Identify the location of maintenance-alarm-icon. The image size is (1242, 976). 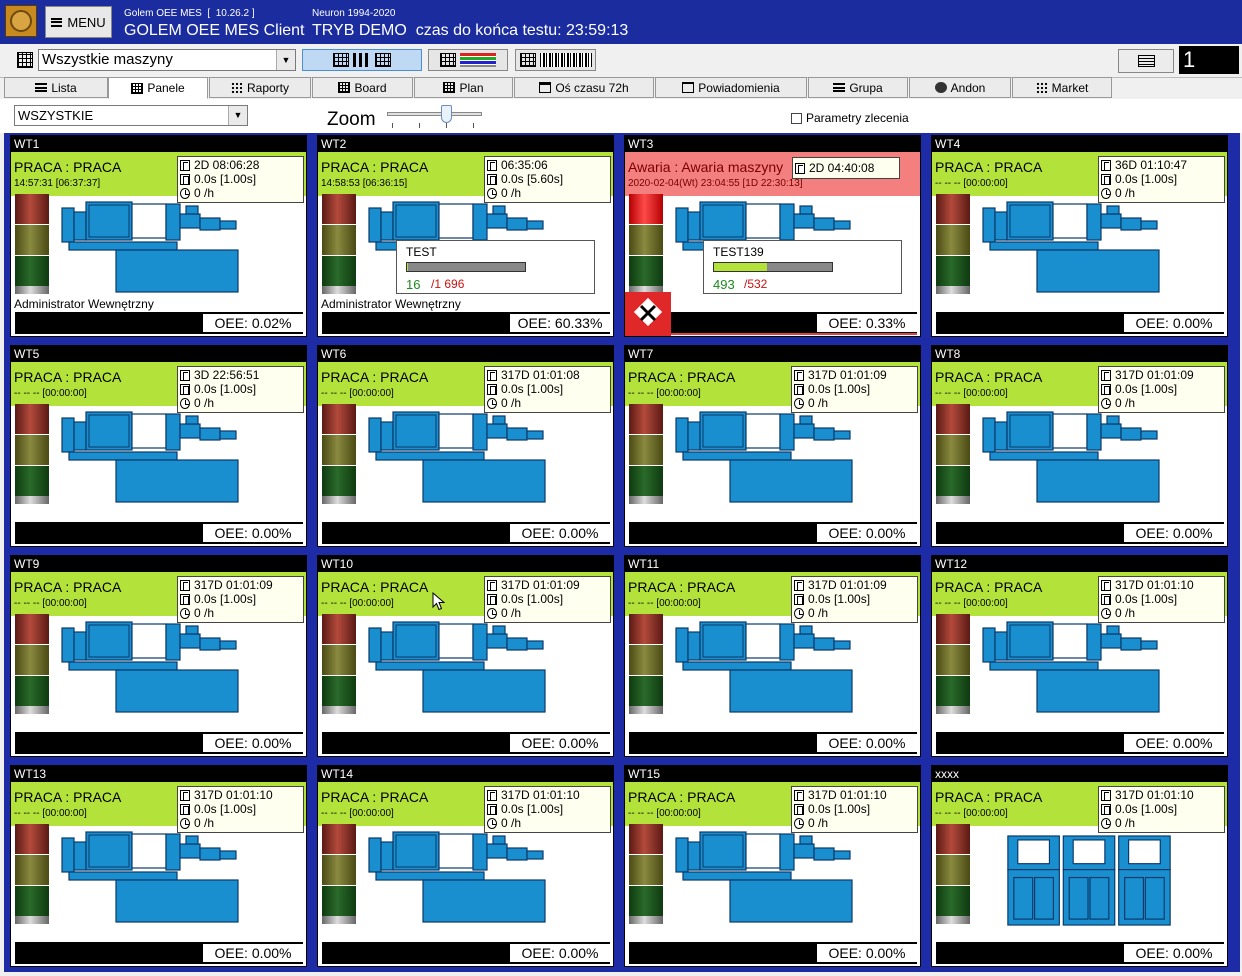
(648, 314).